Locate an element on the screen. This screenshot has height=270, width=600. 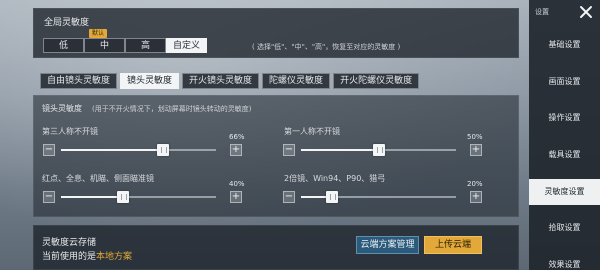
preset-medium-button: 中 is located at coordinates (104, 45).